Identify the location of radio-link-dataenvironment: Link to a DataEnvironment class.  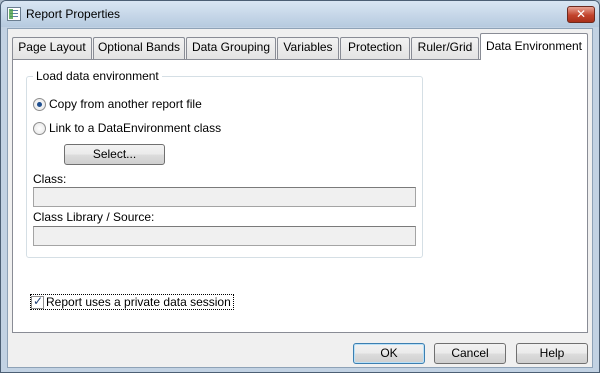
(127, 128).